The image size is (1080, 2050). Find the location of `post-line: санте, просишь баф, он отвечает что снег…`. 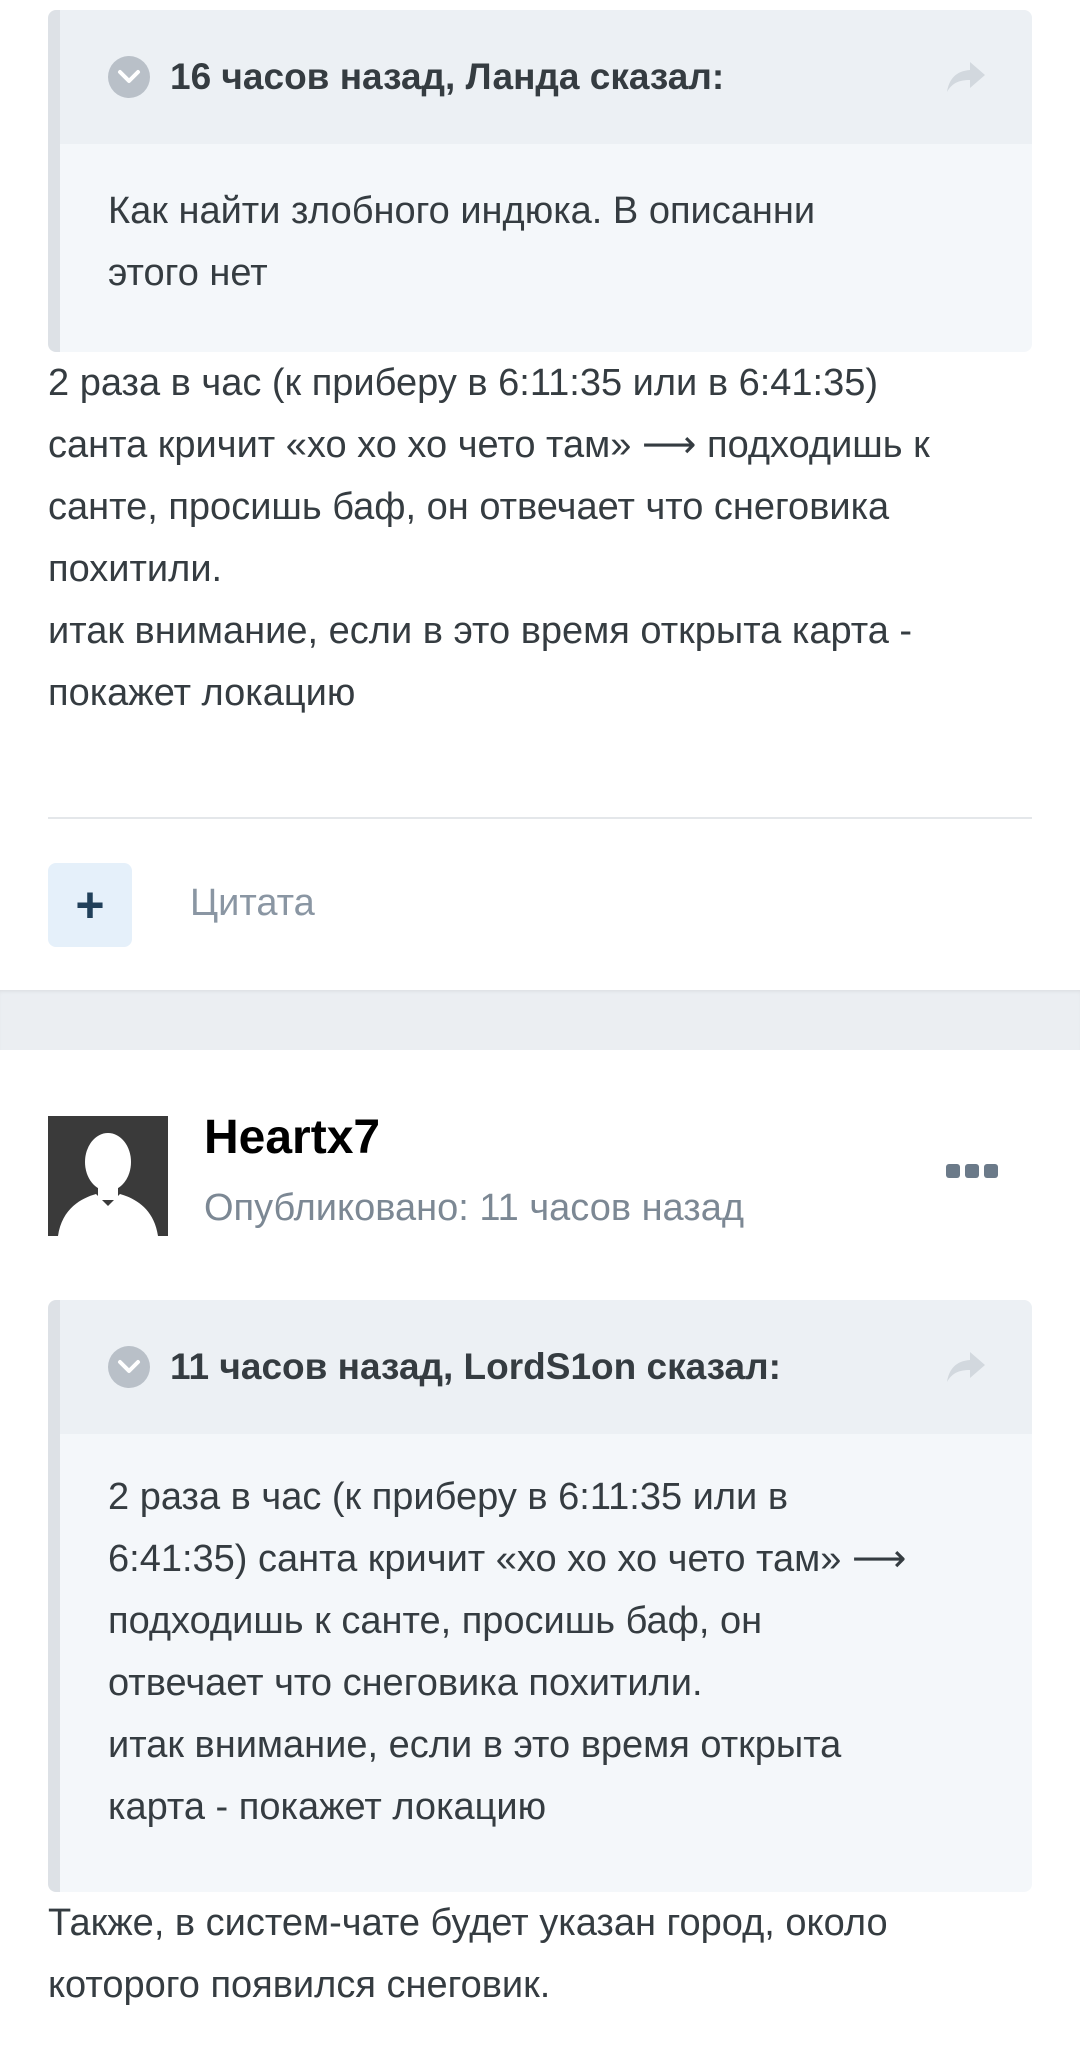

post-line: санте, просишь баф, он отвечает что снег… is located at coordinates (469, 507).